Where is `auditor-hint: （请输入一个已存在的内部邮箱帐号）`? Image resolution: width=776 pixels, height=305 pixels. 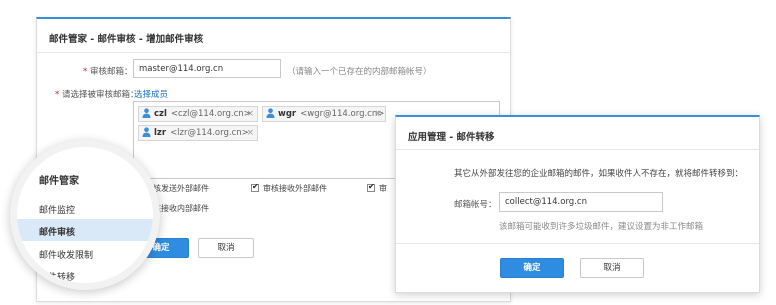 auditor-hint: （请输入一个已存在的内部邮箱帐号） is located at coordinates (359, 72).